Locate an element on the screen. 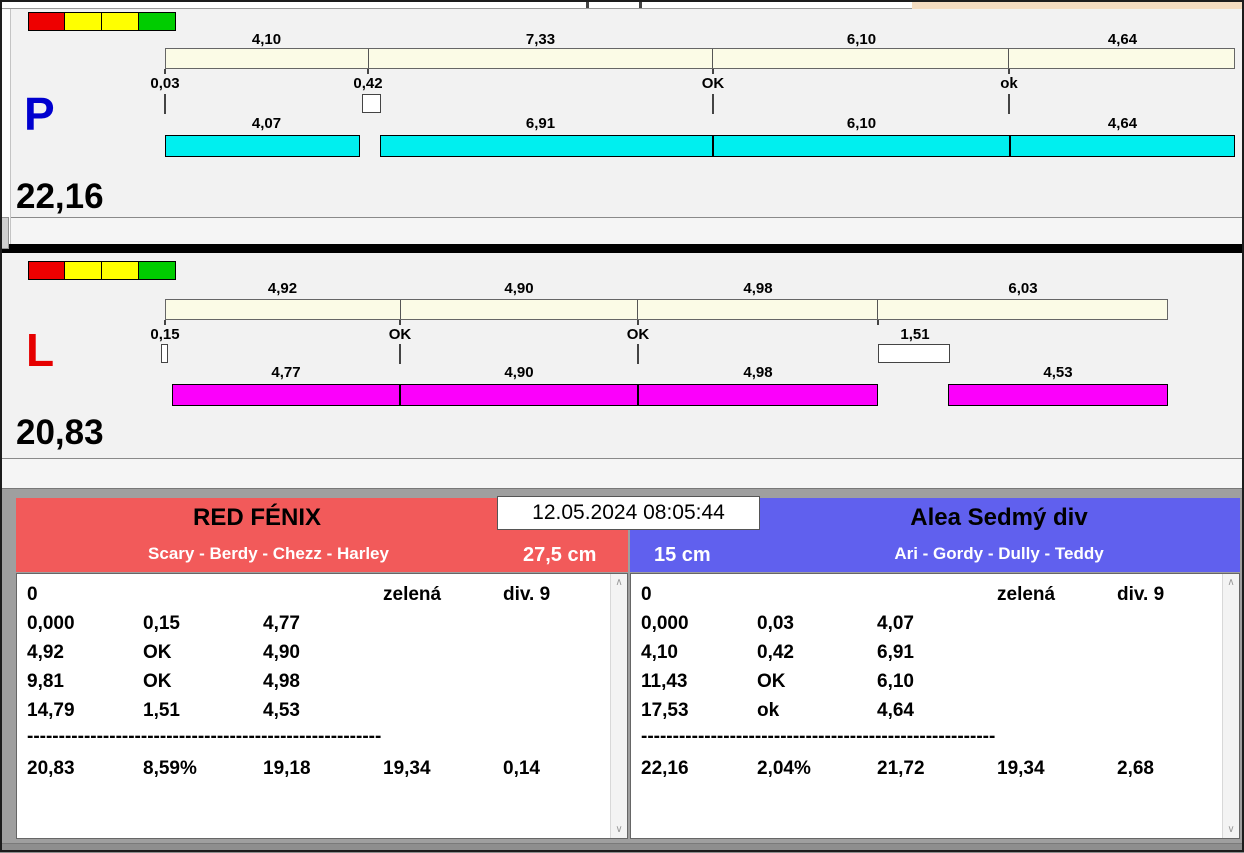 The width and height of the screenshot is (1244, 853). total-time-p: 22,16 is located at coordinates (60, 196).